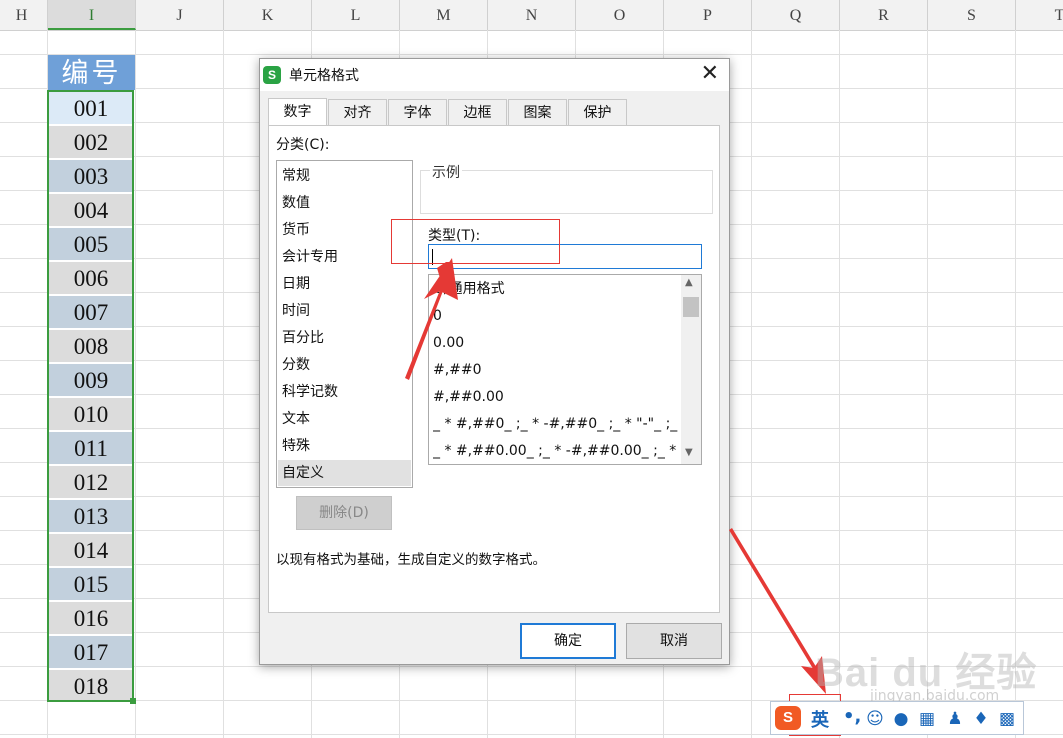  What do you see at coordinates (344, 419) in the screenshot?
I see `category-item: 文本` at bounding box center [344, 419].